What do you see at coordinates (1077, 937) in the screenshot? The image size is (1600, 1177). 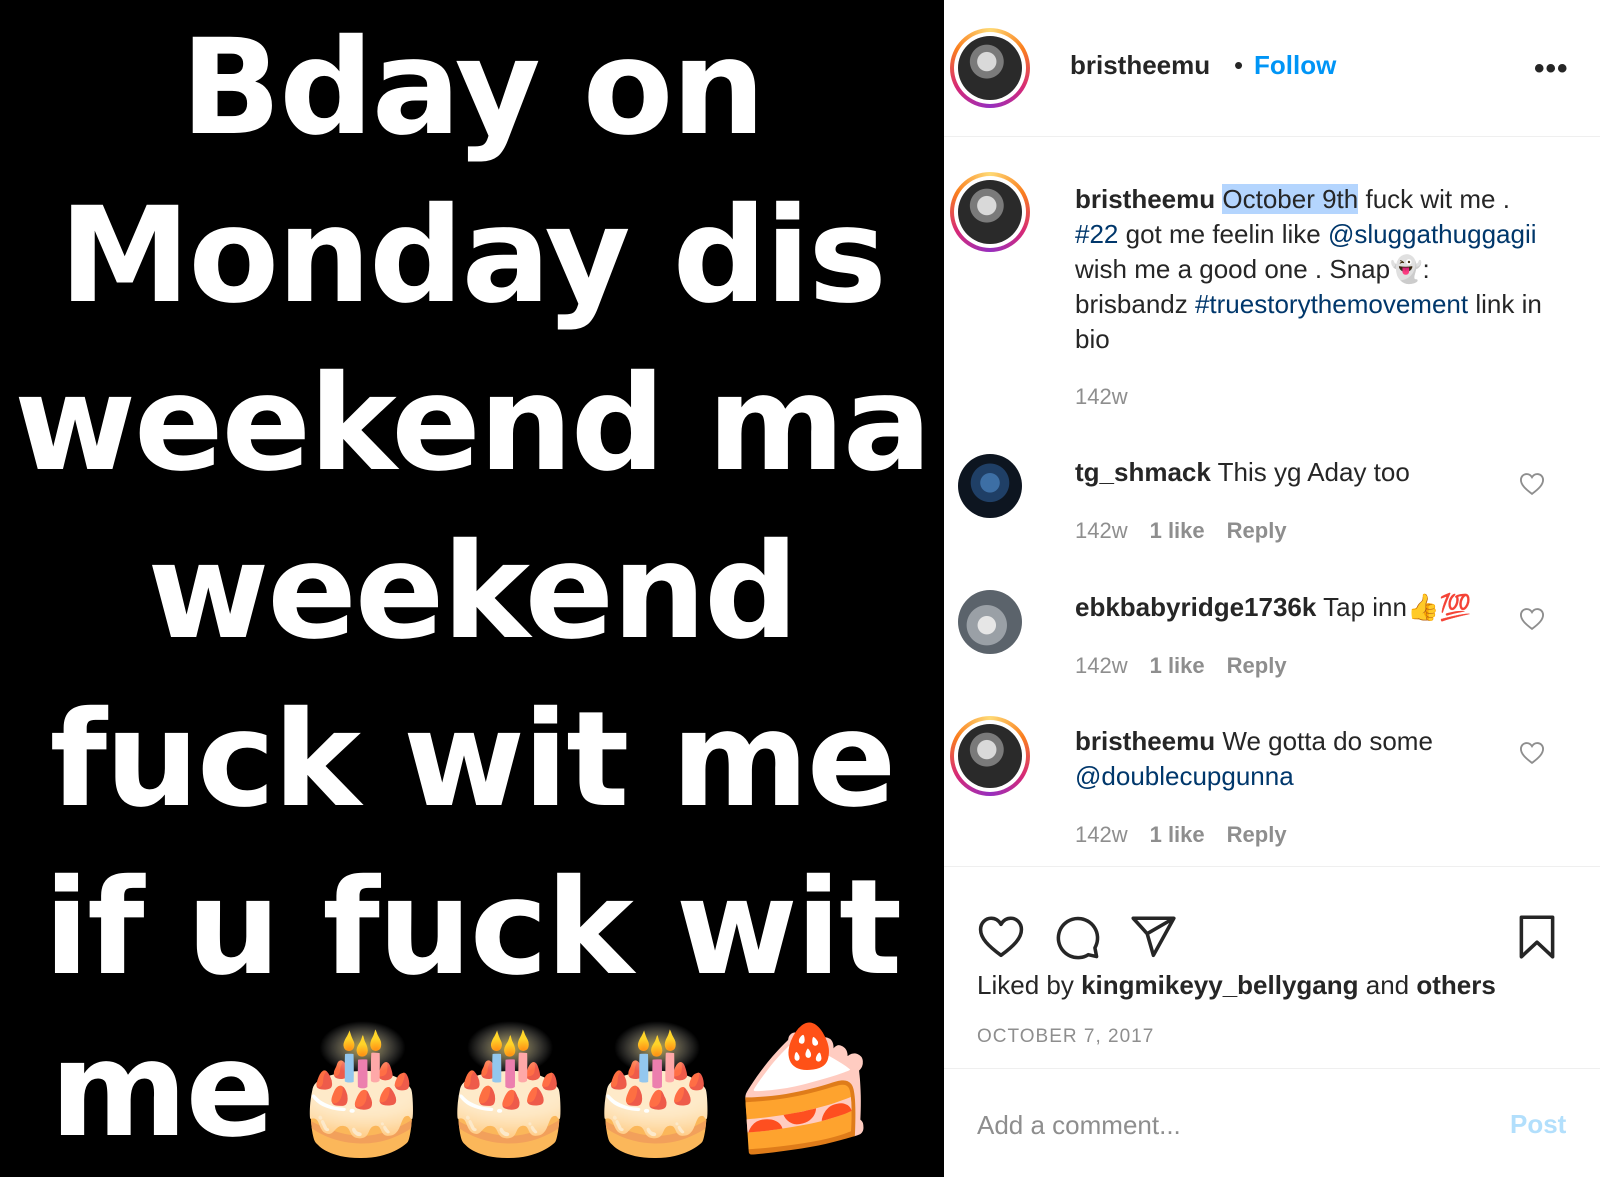 I see `comment-icon` at bounding box center [1077, 937].